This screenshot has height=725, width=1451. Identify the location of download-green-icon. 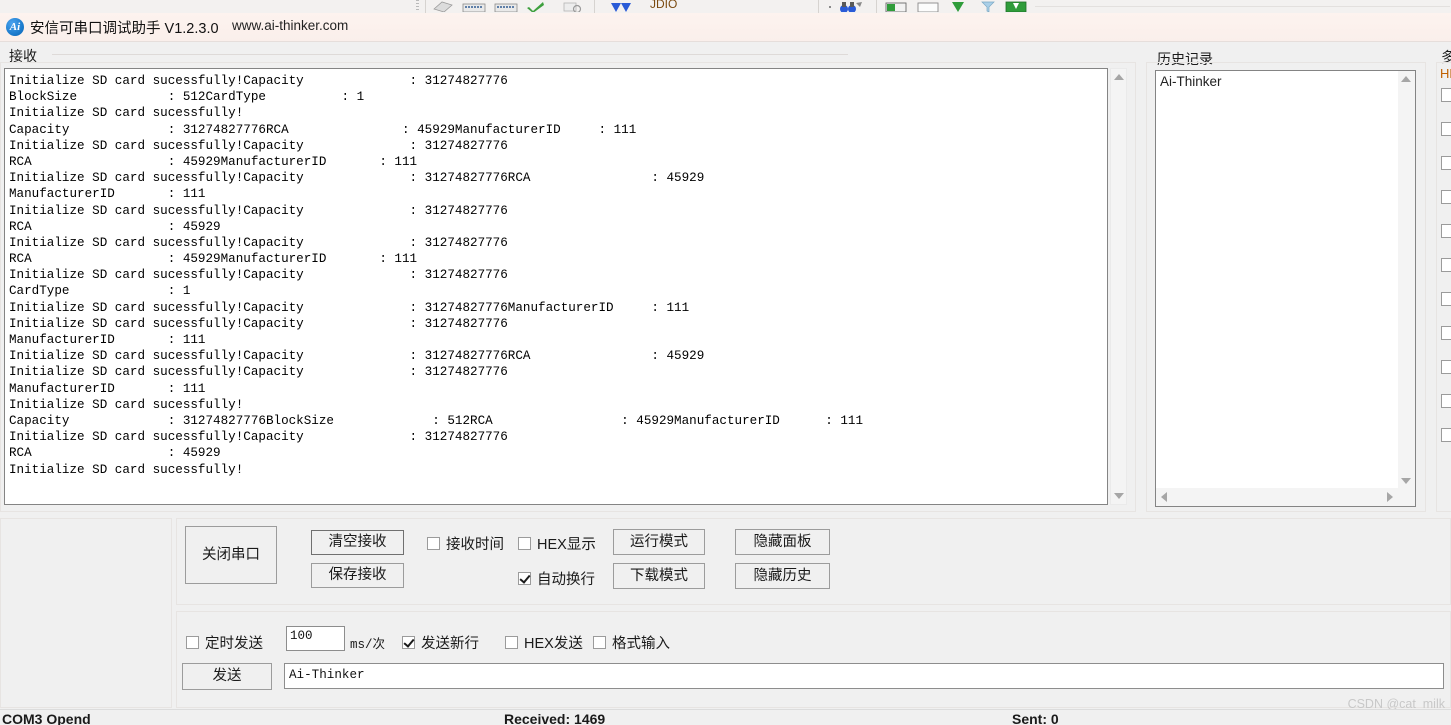
(1016, 6).